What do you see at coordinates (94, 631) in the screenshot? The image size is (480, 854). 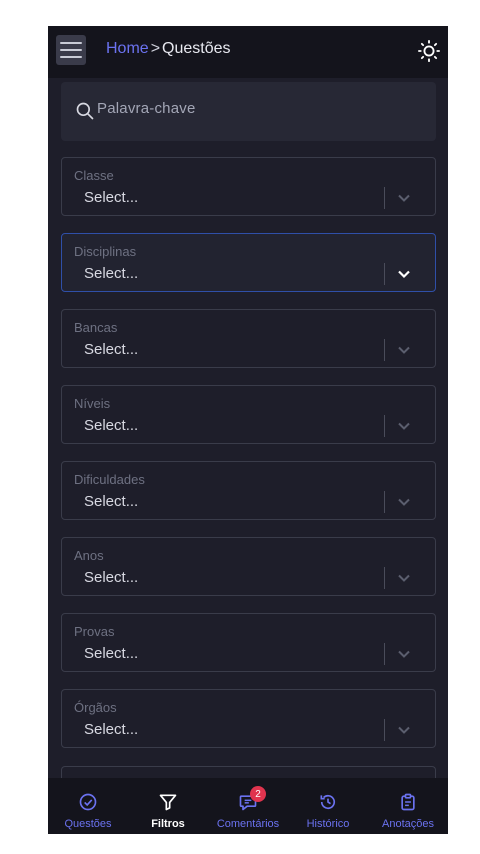 I see `filter-label: Provas` at bounding box center [94, 631].